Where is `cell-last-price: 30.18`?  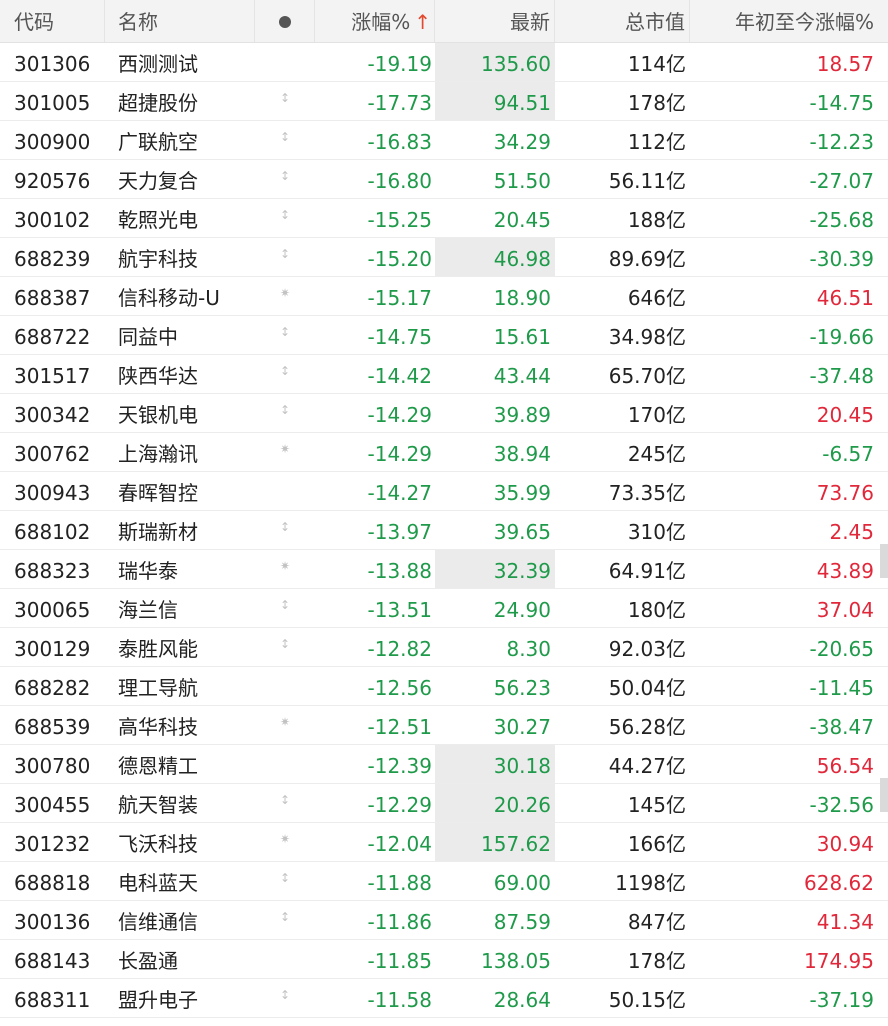
cell-last-price: 30.18 is located at coordinates (495, 764).